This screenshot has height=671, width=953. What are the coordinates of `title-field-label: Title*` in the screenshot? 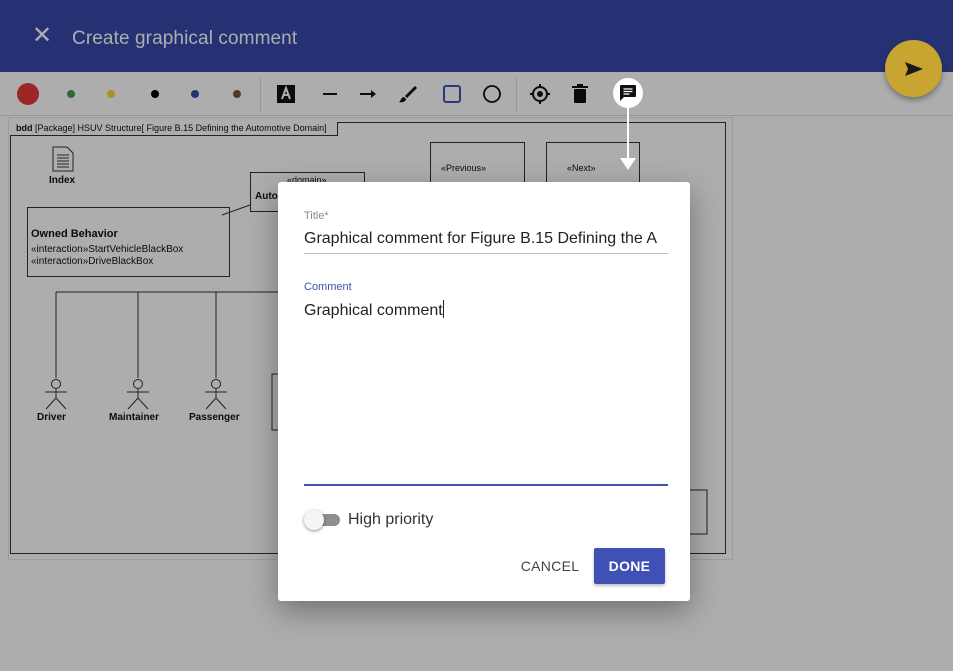 It's located at (316, 216).